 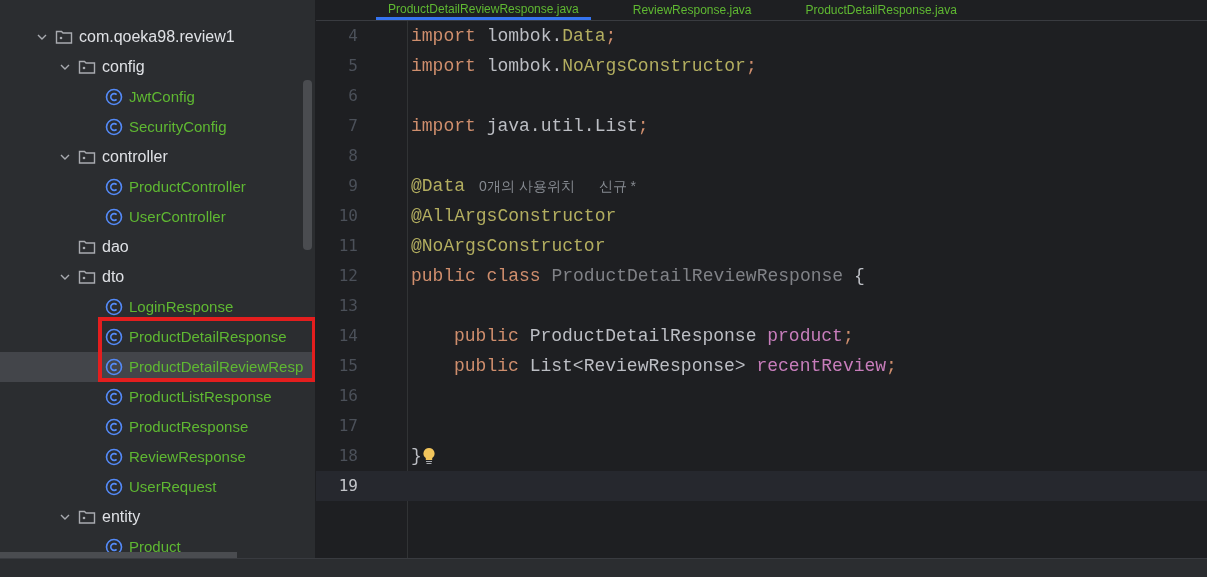 I want to click on tree-row: ProductListResponse, so click(x=157, y=397).